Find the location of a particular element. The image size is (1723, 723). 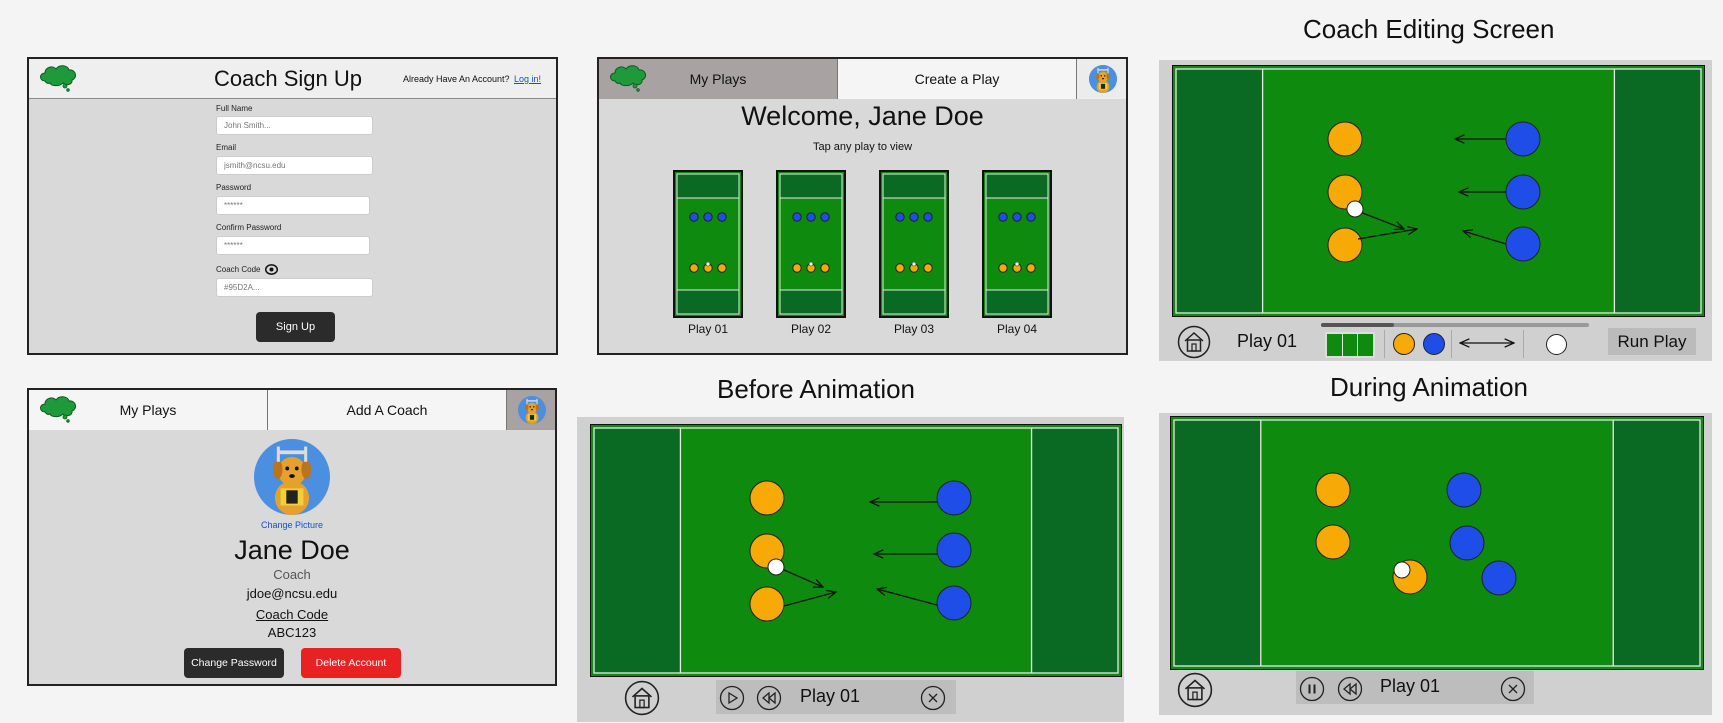

field-tool-button is located at coordinates (1350, 345).